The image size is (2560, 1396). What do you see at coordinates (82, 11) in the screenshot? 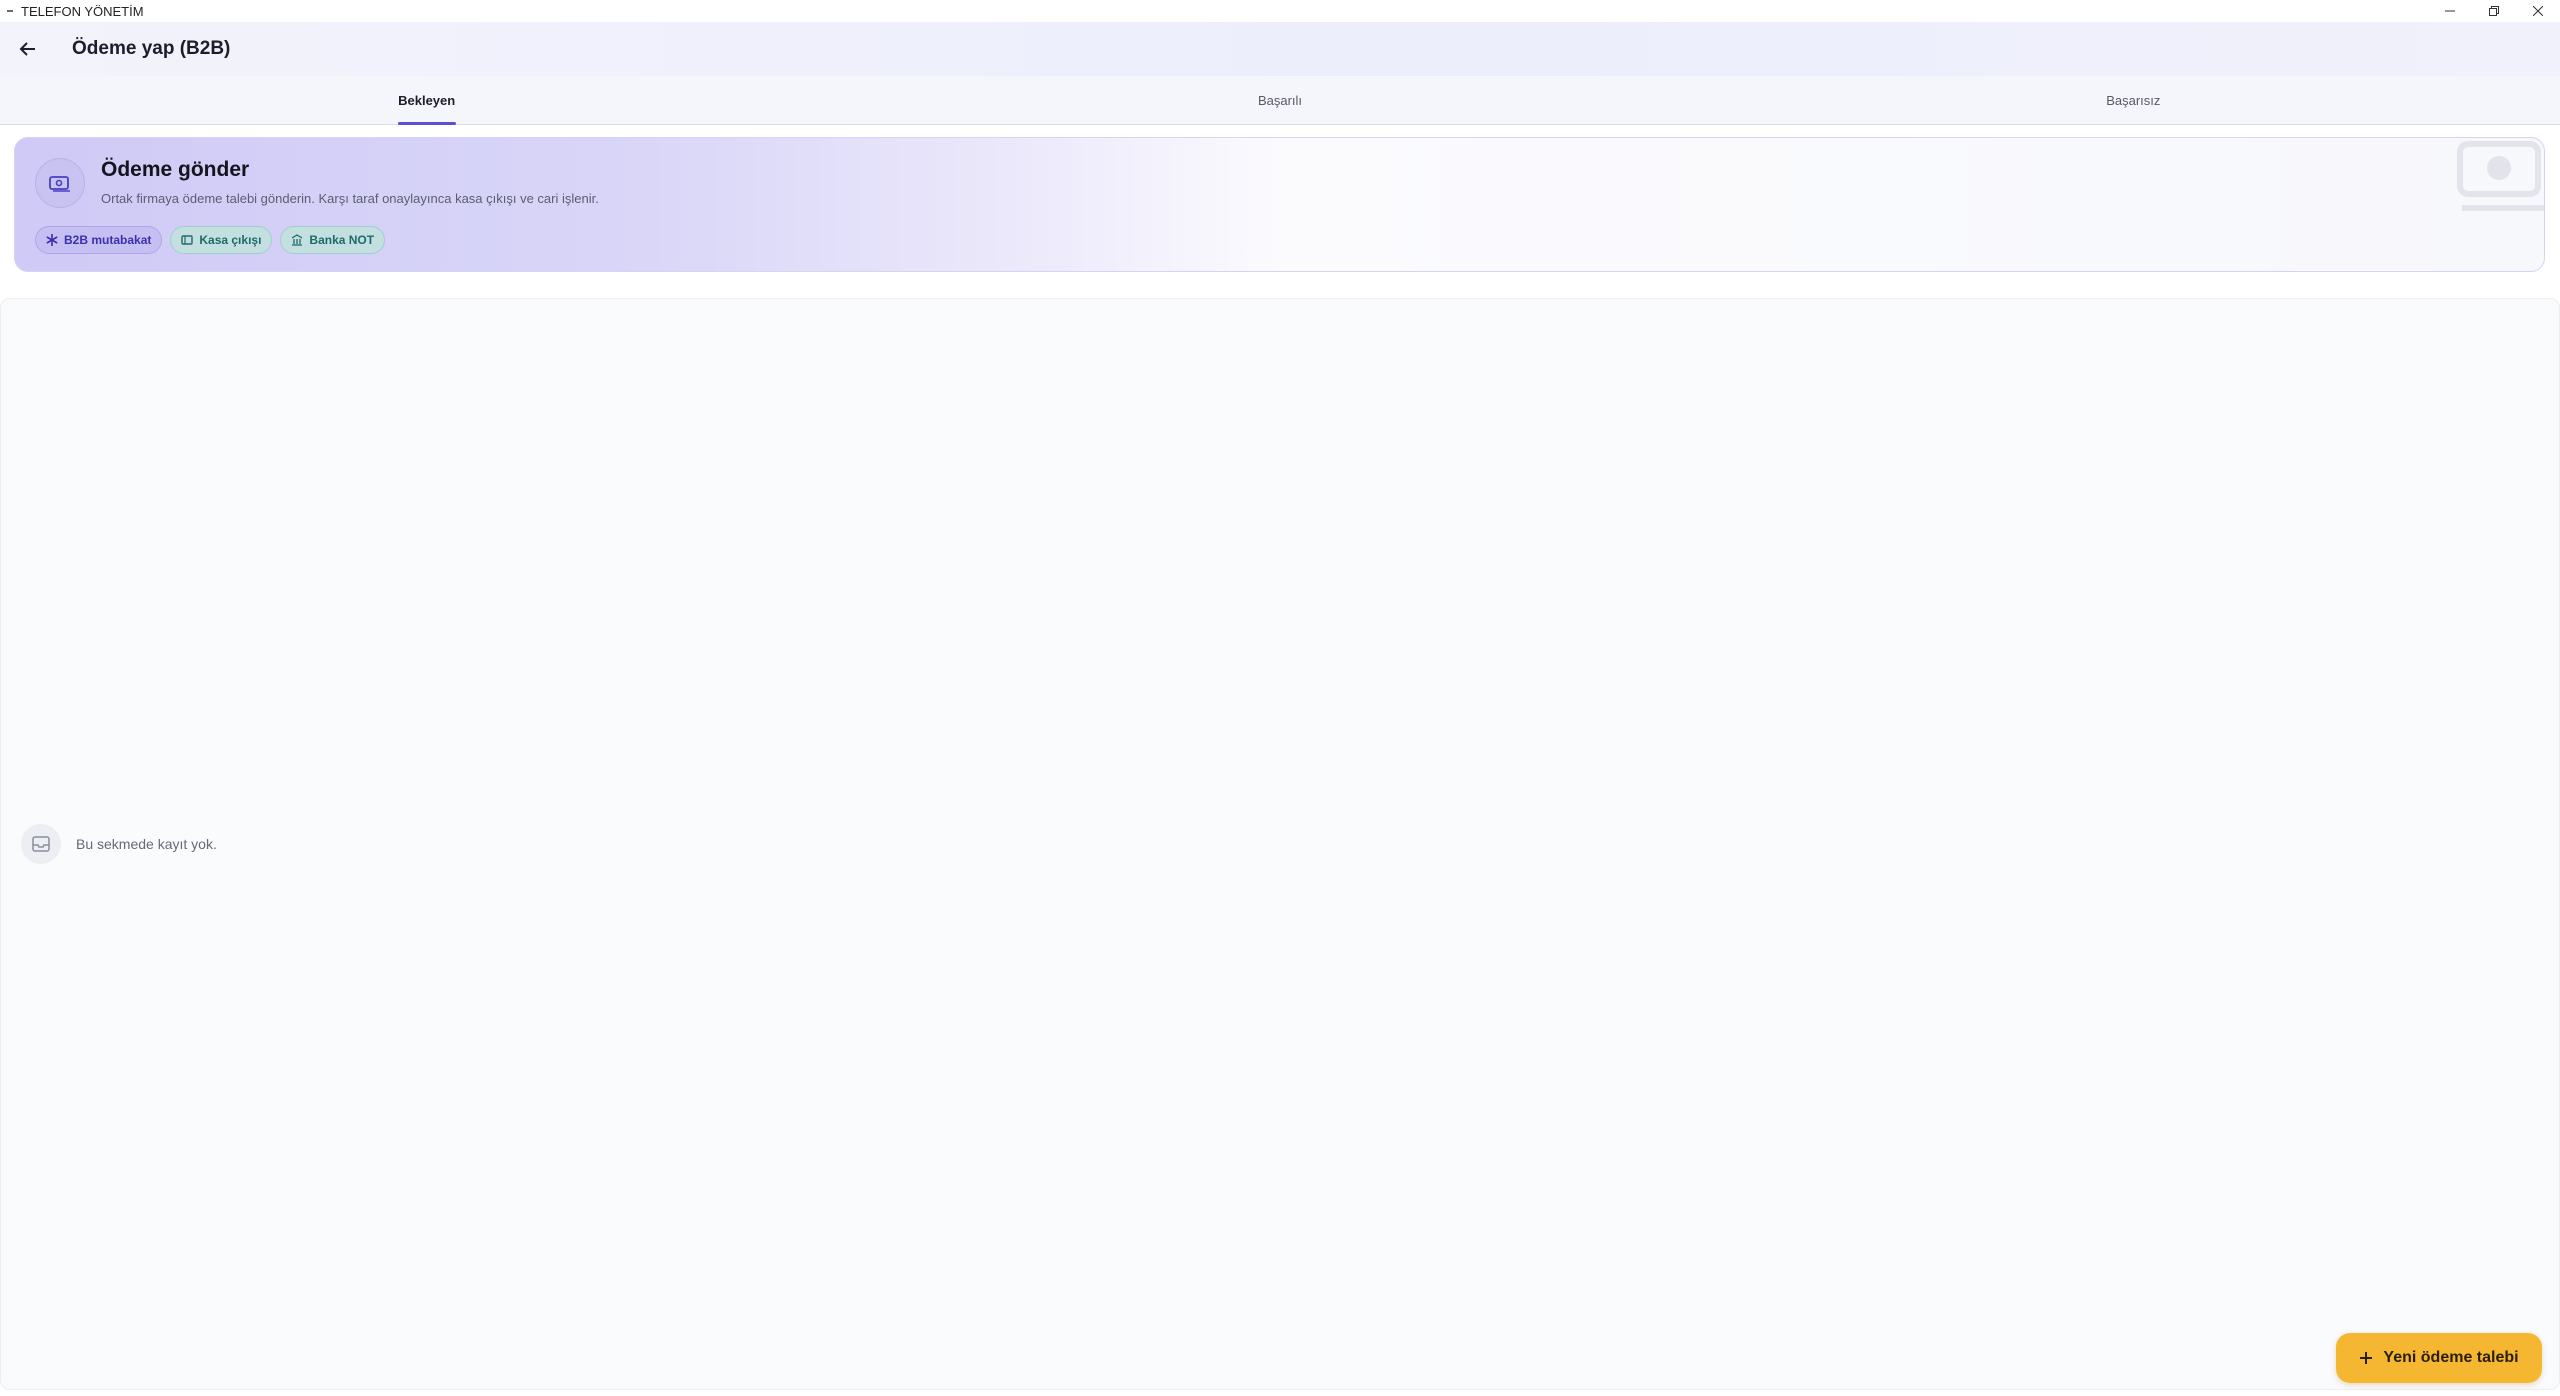
I see `window-title: TELEFON YÖNETİM` at bounding box center [82, 11].